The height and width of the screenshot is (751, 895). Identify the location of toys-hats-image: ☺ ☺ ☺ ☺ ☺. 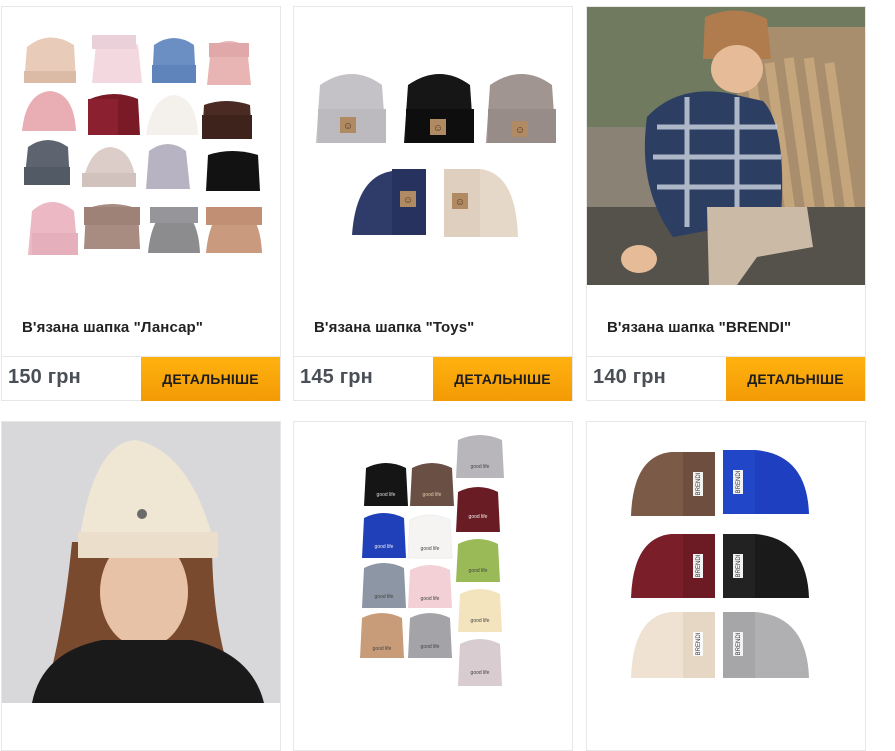
(433, 146).